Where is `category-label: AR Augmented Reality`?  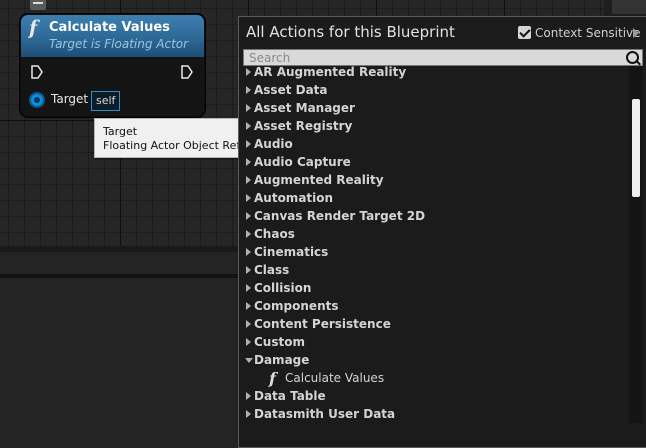
category-label: AR Augmented Reality is located at coordinates (330, 72).